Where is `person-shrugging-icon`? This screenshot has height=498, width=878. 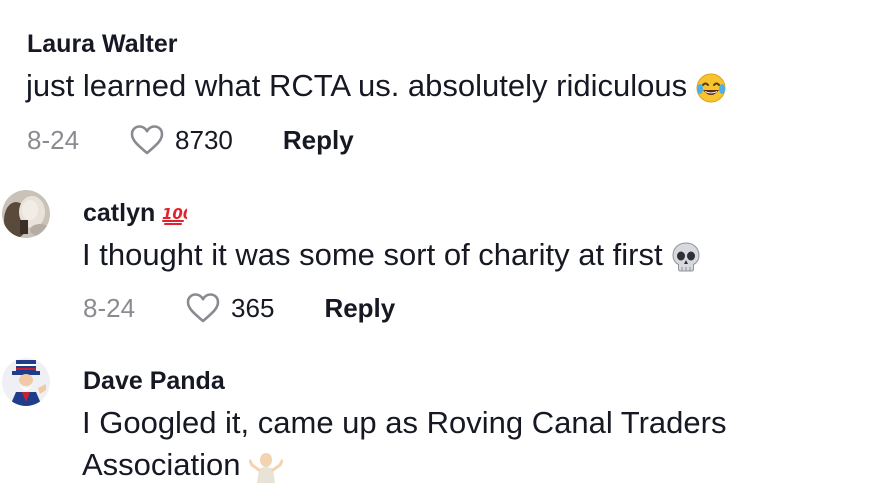
person-shrugging-icon is located at coordinates (265, 467).